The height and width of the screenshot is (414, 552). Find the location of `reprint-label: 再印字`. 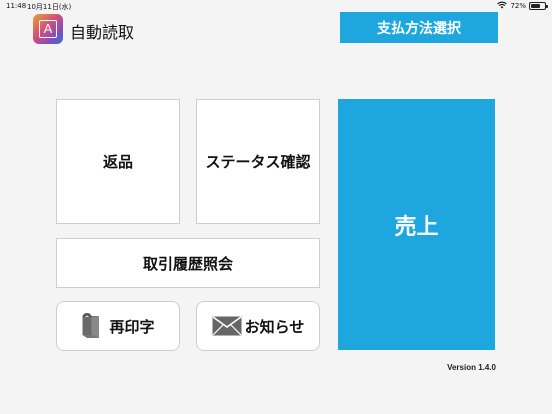

reprint-label: 再印字 is located at coordinates (132, 326).